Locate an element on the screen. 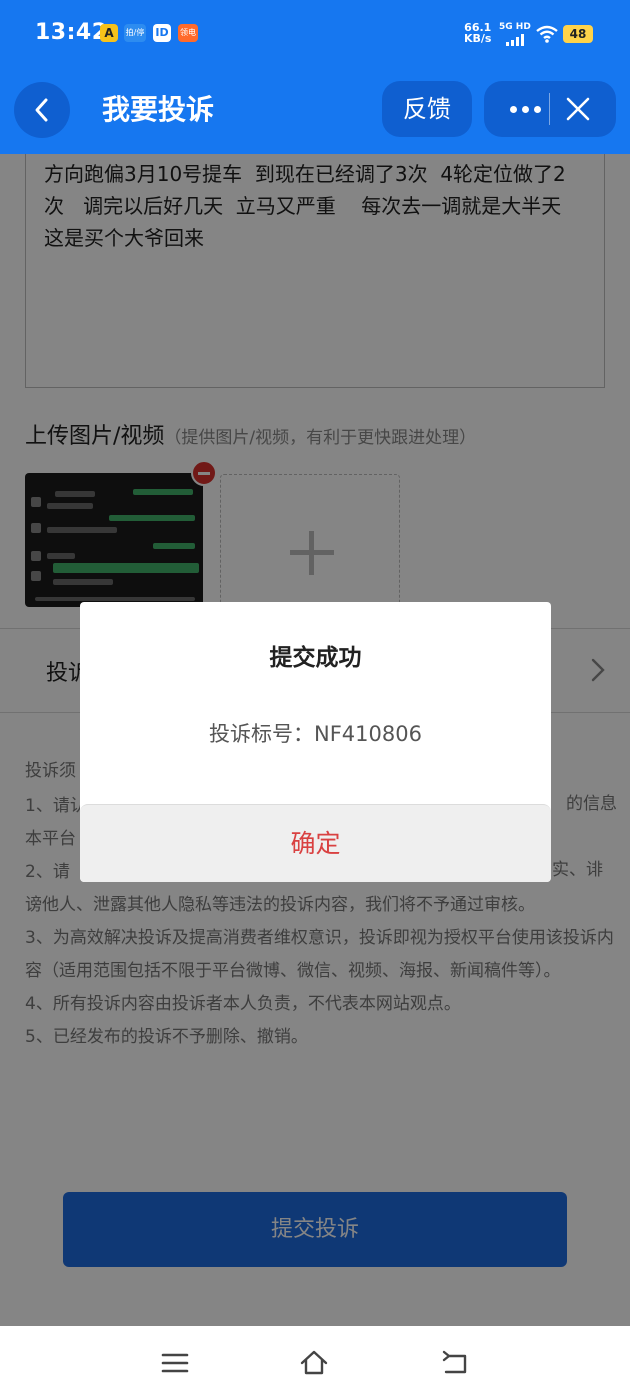  status-bar: 13:42 A 拍/停 ID 领电 66.1 KB/s 5G HD 48 is located at coordinates (315, 33).